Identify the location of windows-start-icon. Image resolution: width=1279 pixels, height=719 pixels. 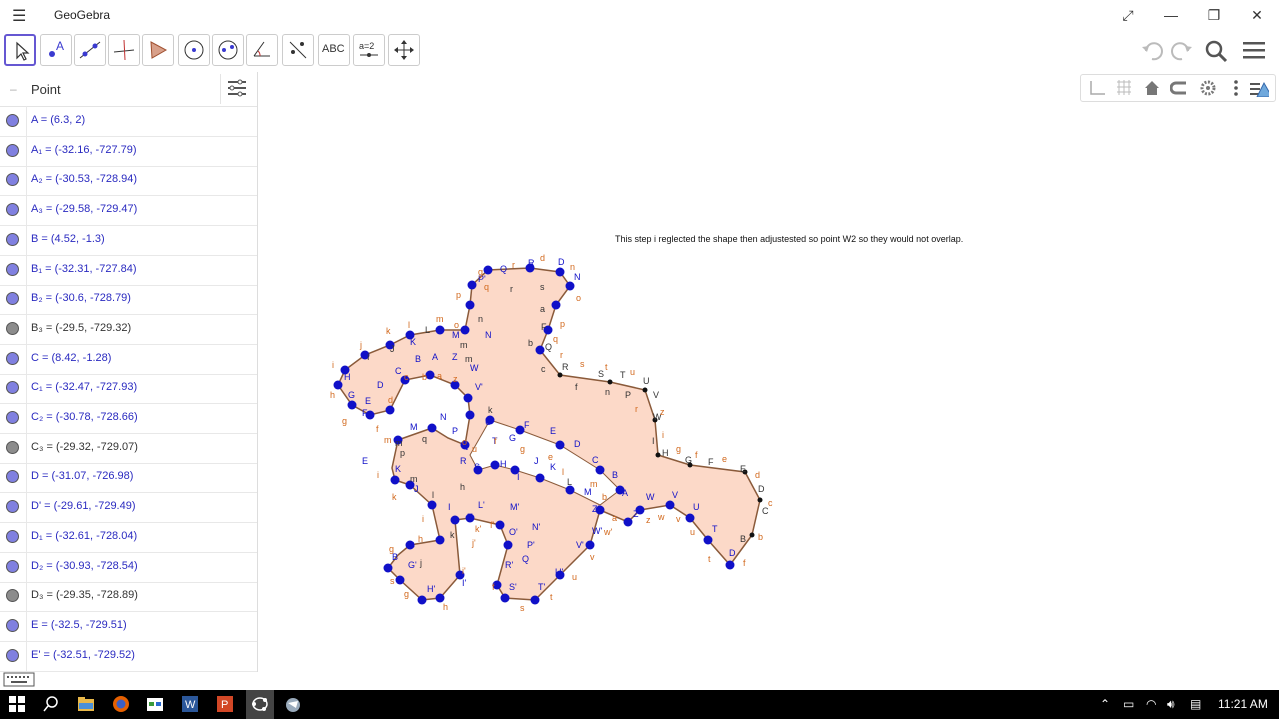
(18, 705).